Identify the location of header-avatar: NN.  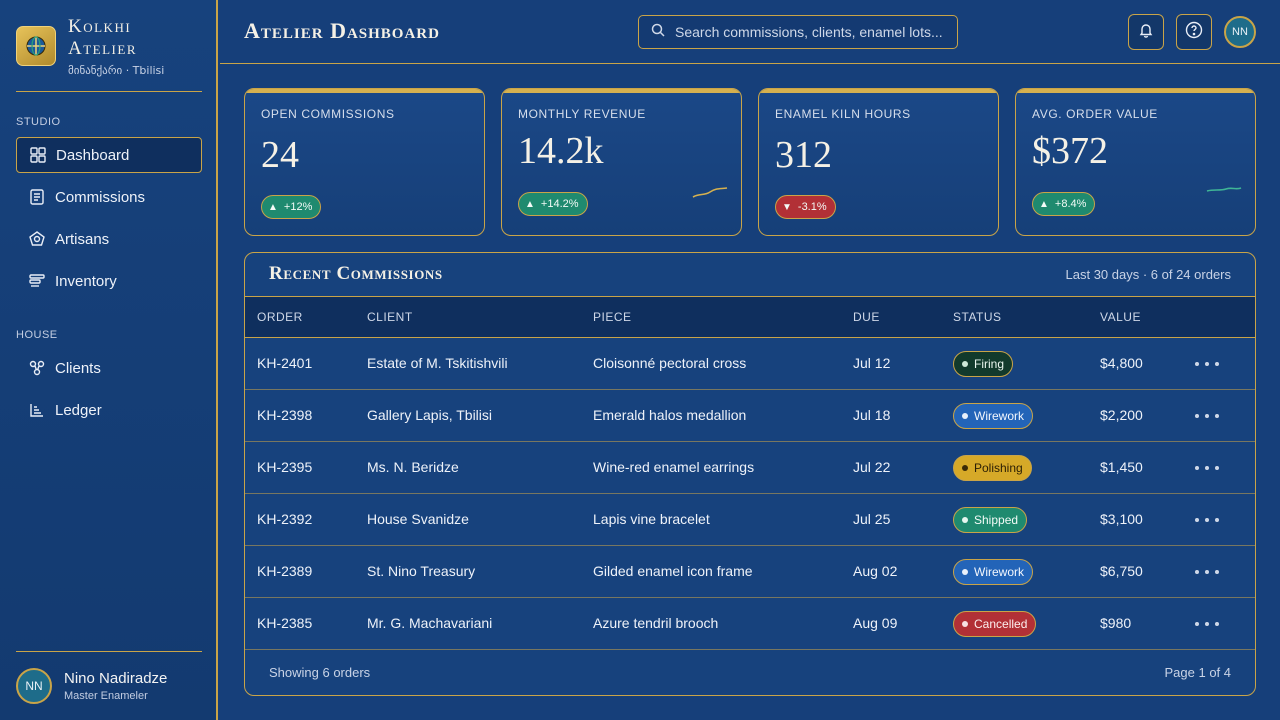
(1240, 32).